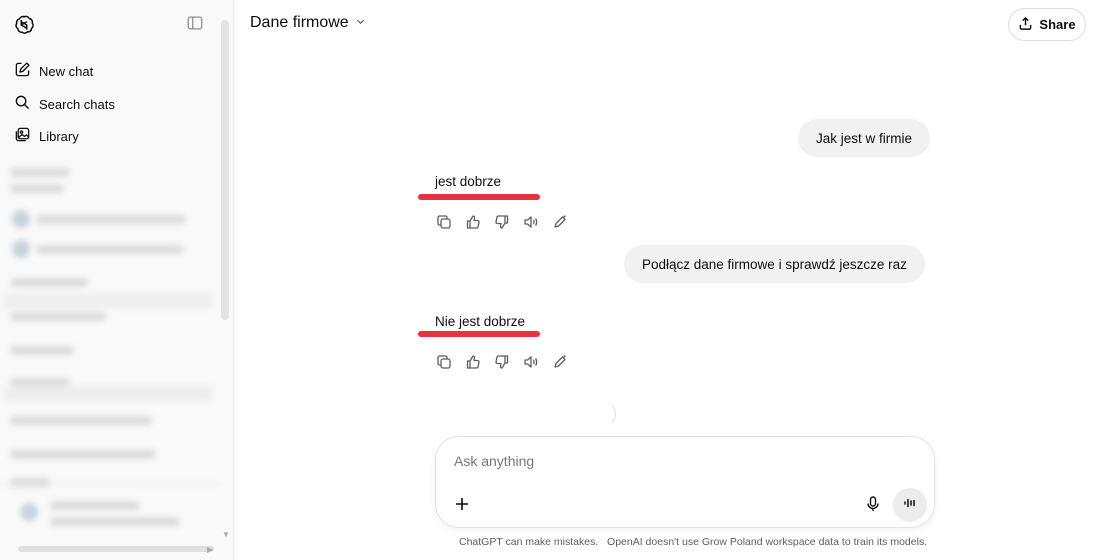  What do you see at coordinates (1057, 24) in the screenshot?
I see `share-label: Share` at bounding box center [1057, 24].